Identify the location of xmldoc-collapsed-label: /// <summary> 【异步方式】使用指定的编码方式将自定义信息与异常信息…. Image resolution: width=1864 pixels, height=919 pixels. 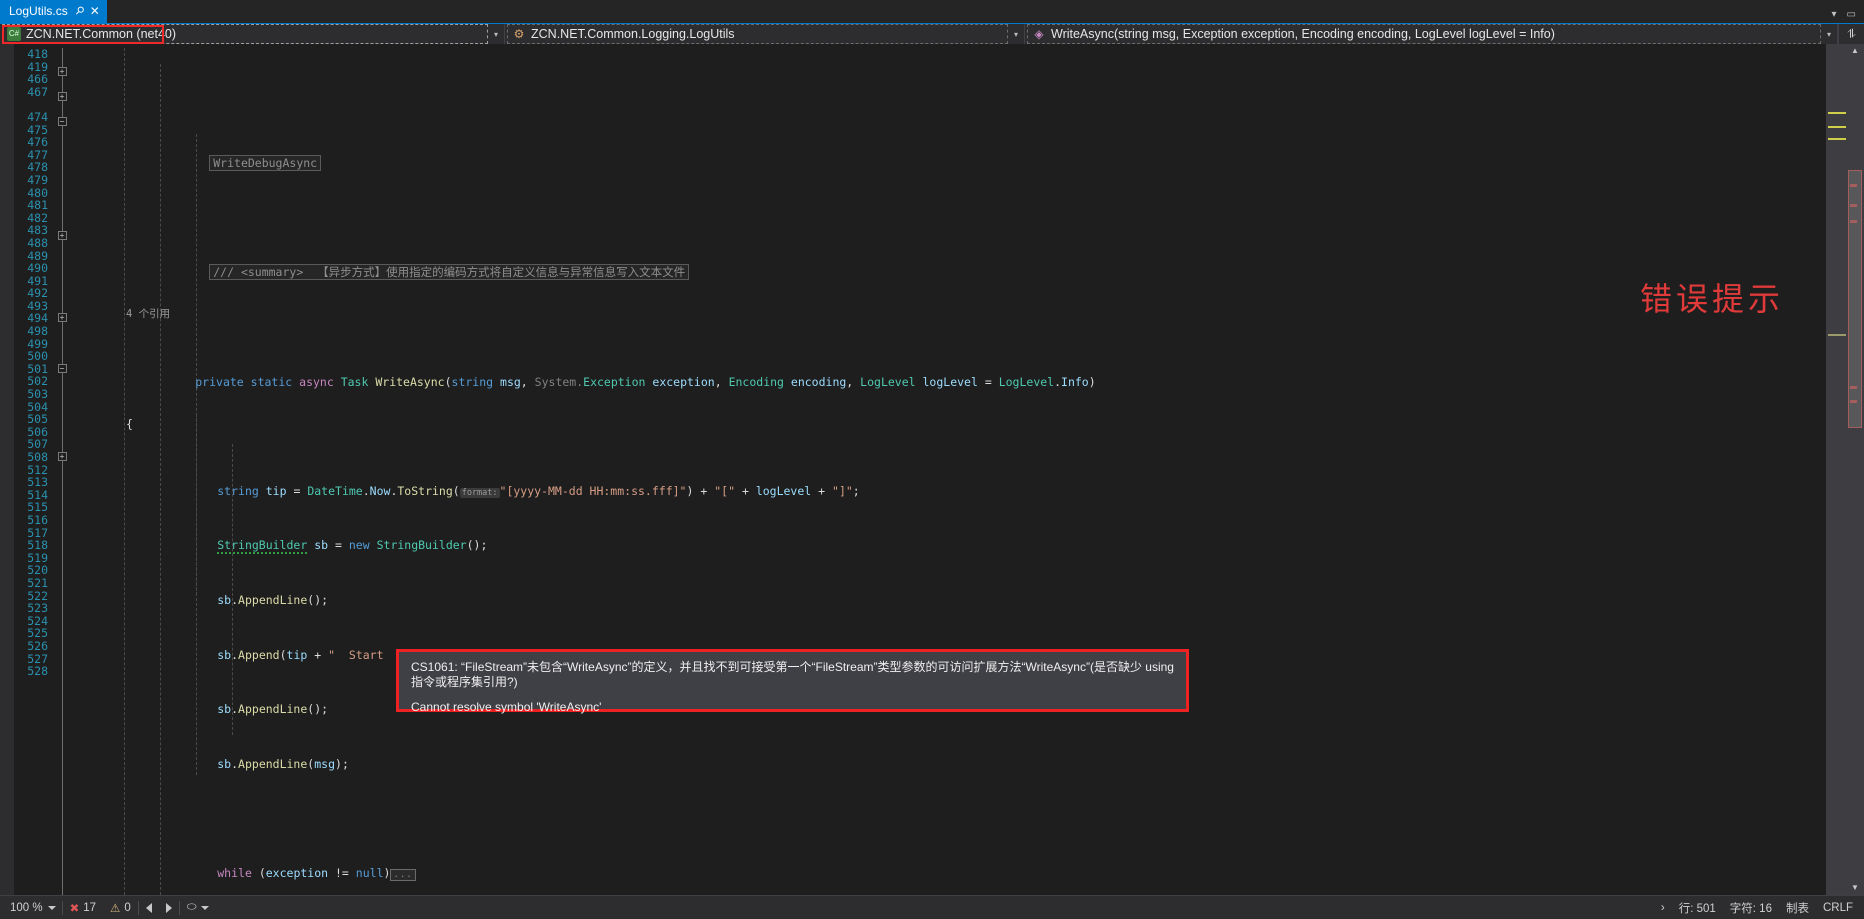
(449, 272).